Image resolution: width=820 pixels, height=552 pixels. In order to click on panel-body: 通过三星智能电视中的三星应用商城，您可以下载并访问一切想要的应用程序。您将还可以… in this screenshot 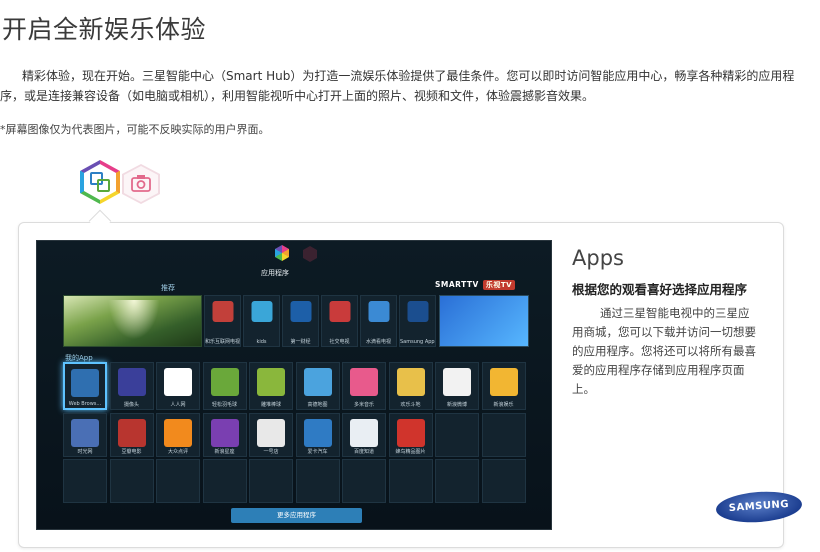, I will do `click(664, 351)`.